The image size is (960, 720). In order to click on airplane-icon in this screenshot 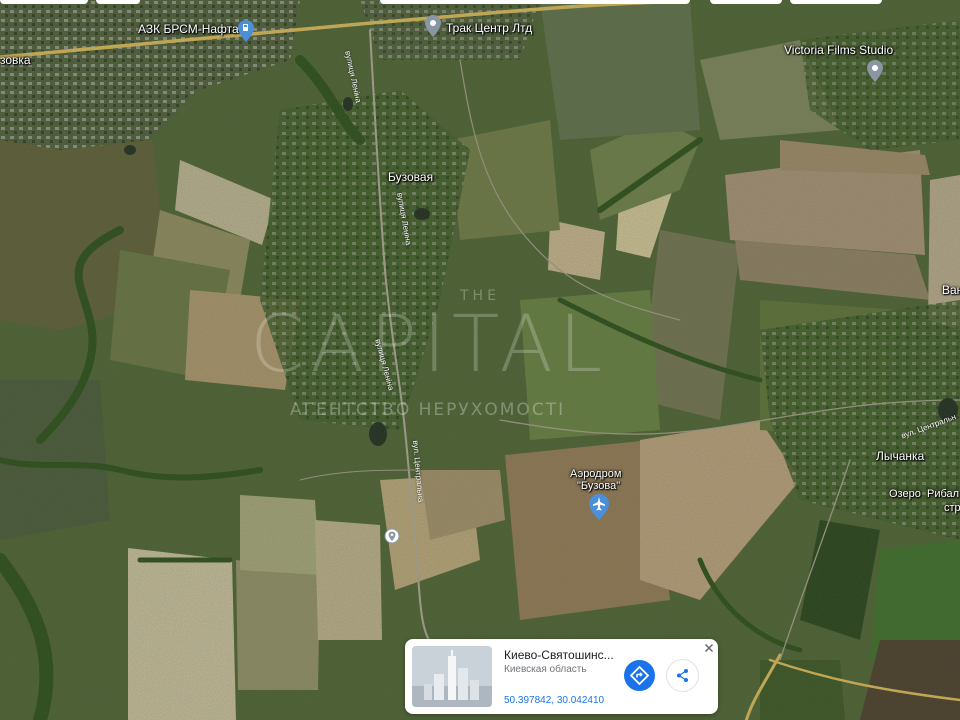, I will do `click(599, 507)`.